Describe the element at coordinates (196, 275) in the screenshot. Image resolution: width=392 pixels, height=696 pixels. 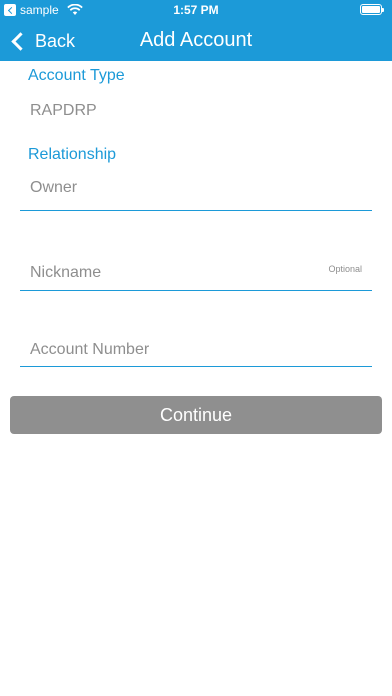
I see `nickname-field: Nickname Optional` at that location.